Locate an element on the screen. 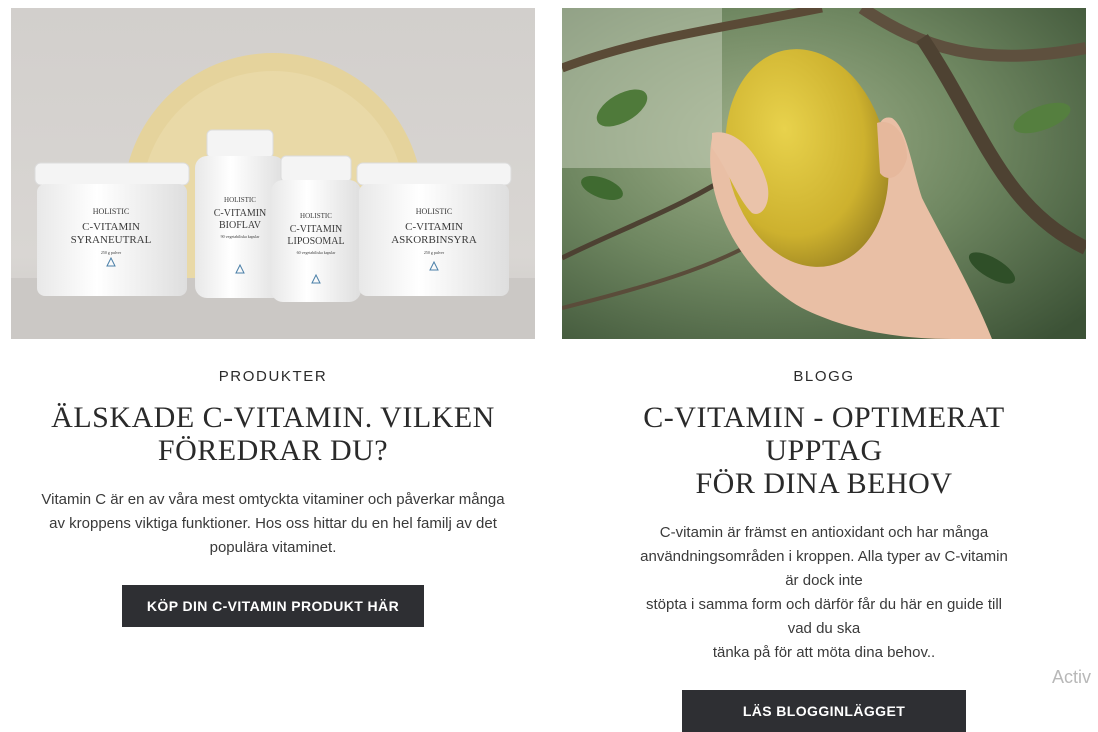  description-line: populära vitaminet. is located at coordinates (273, 547).